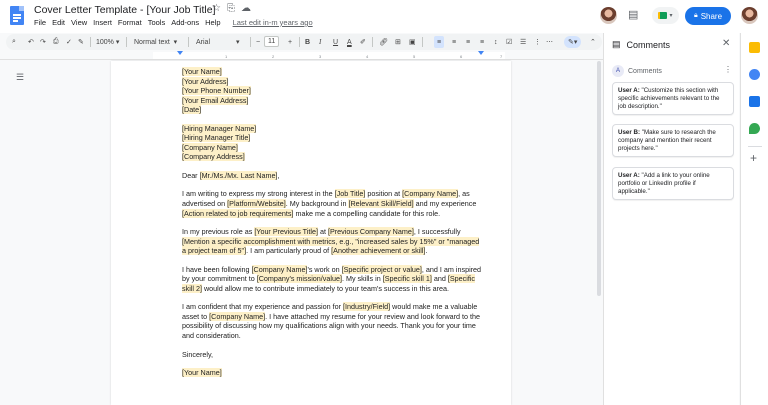  Describe the element at coordinates (290, 42) in the screenshot. I see `increase-font-size-button: +` at that location.